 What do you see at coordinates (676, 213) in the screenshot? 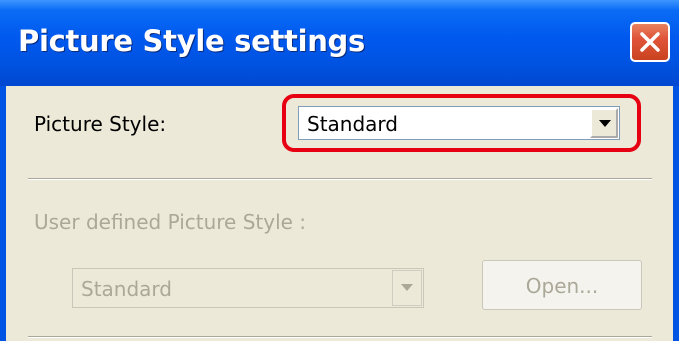
I see `window-frame-right` at bounding box center [676, 213].